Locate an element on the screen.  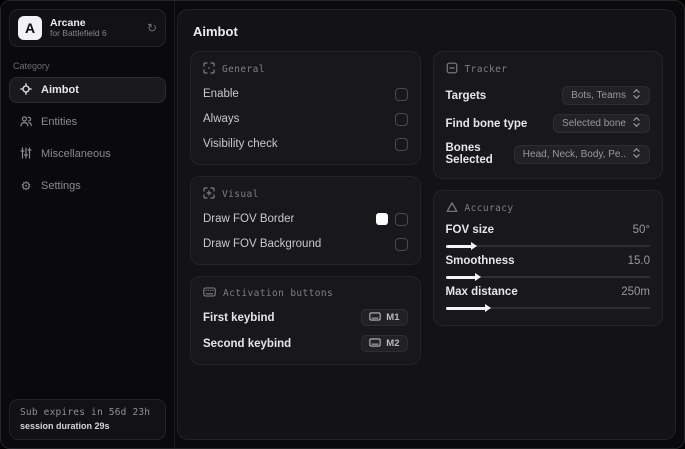
max-distance-slider-group: Max distance 250m is located at coordinates (548, 299).